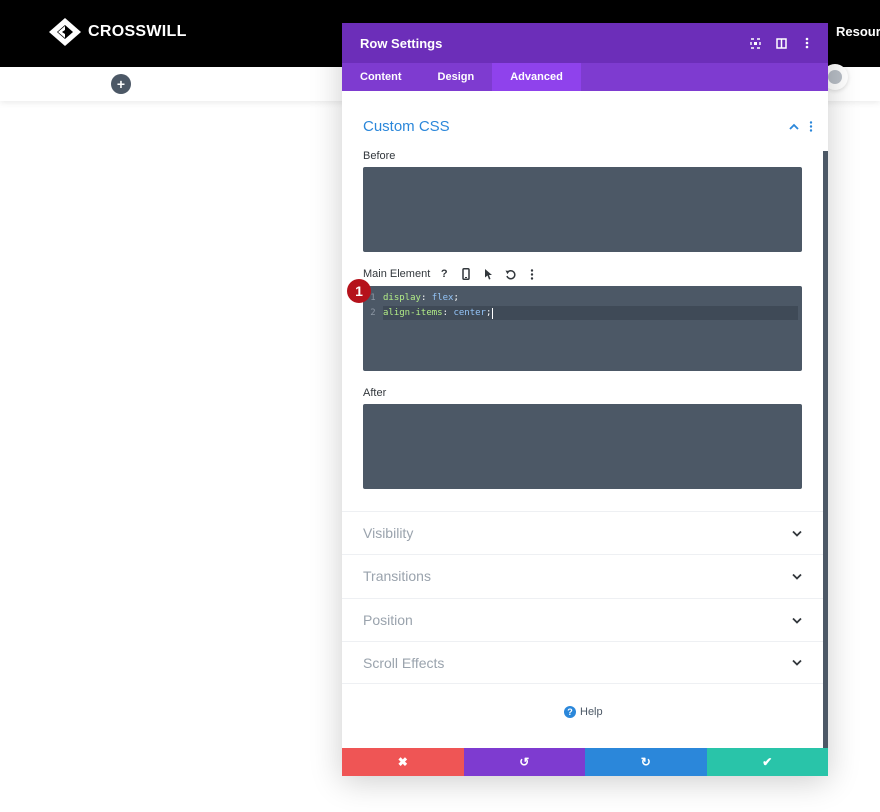  I want to click on help-label: Help, so click(591, 712).